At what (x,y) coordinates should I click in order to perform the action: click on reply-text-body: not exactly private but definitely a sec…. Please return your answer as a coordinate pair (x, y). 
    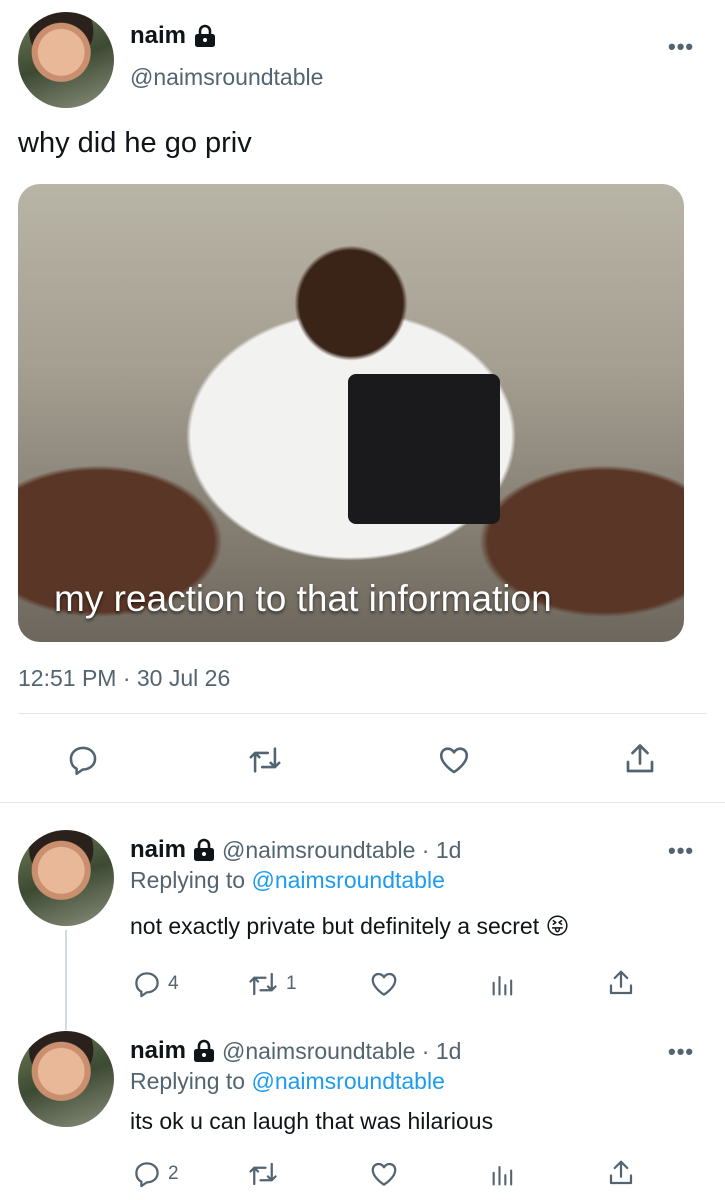
    Looking at the image, I should click on (335, 926).